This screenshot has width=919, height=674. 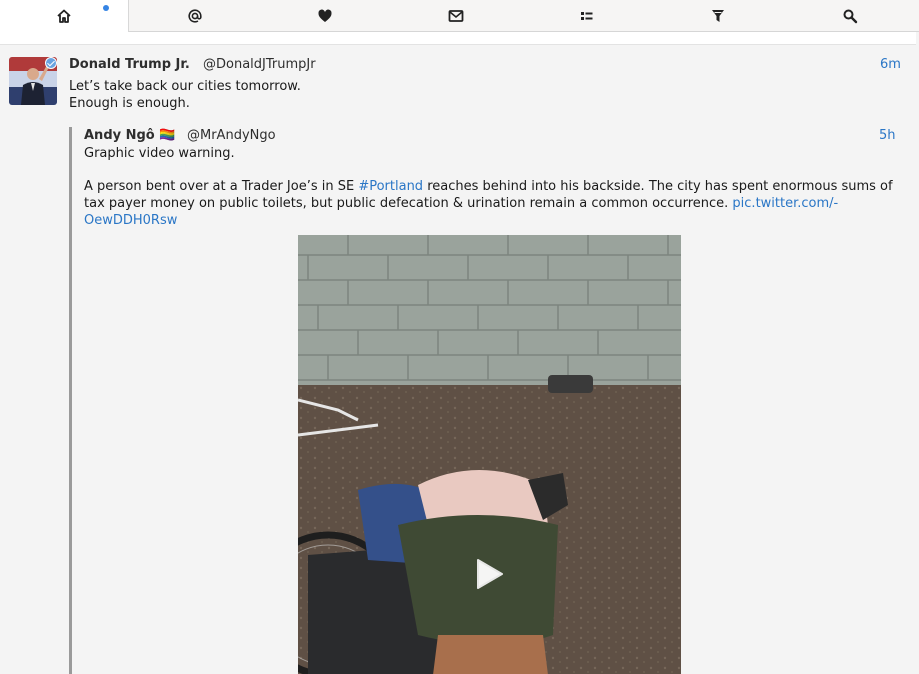 I want to click on at-icon, so click(x=195, y=16).